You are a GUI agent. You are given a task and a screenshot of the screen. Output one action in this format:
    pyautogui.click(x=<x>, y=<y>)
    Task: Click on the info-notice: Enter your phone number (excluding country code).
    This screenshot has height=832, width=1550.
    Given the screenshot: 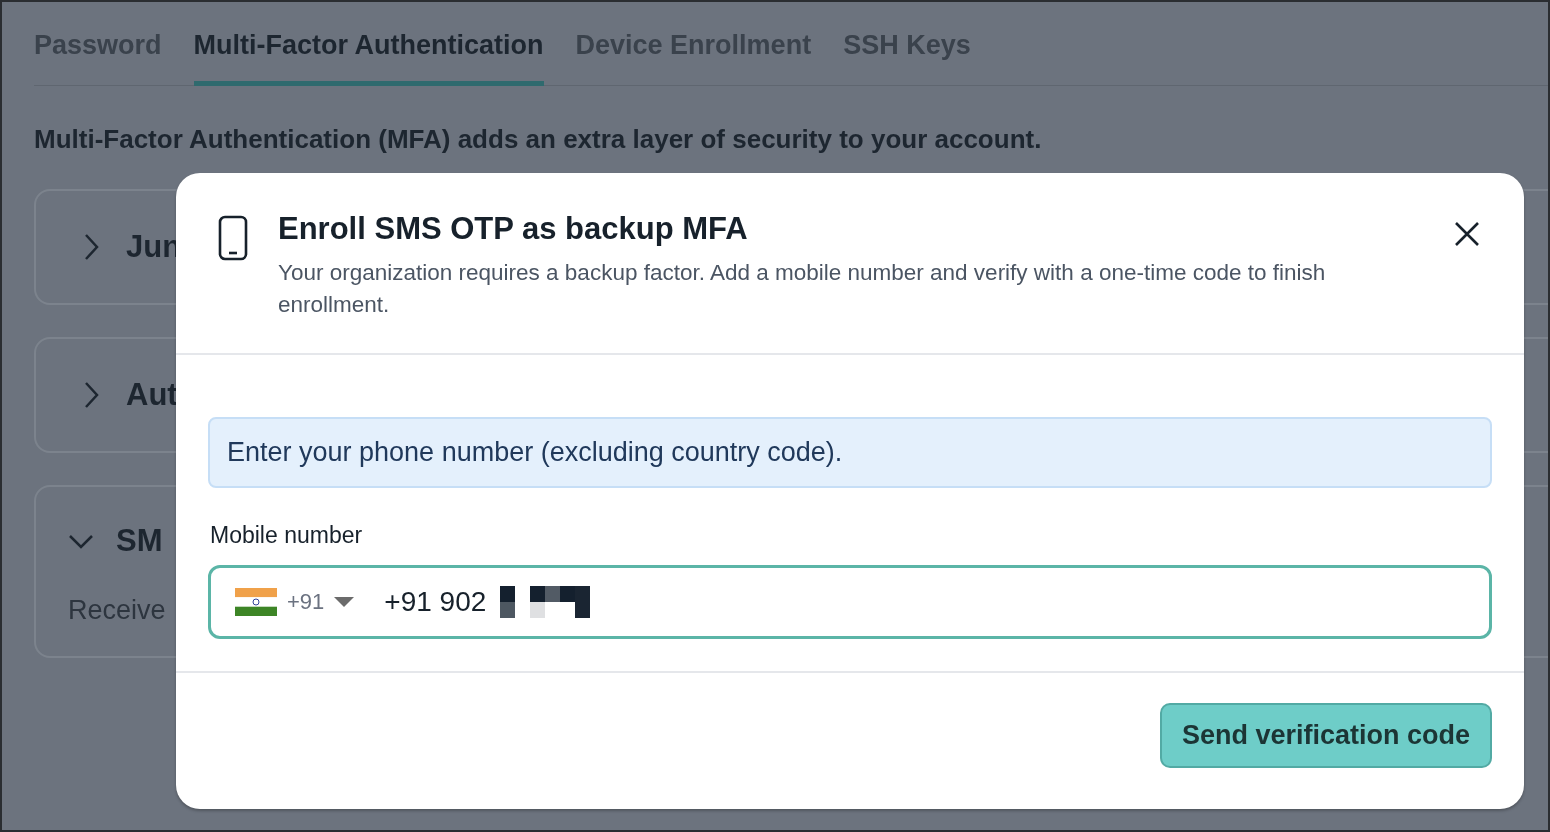 What is the action you would take?
    pyautogui.click(x=850, y=452)
    